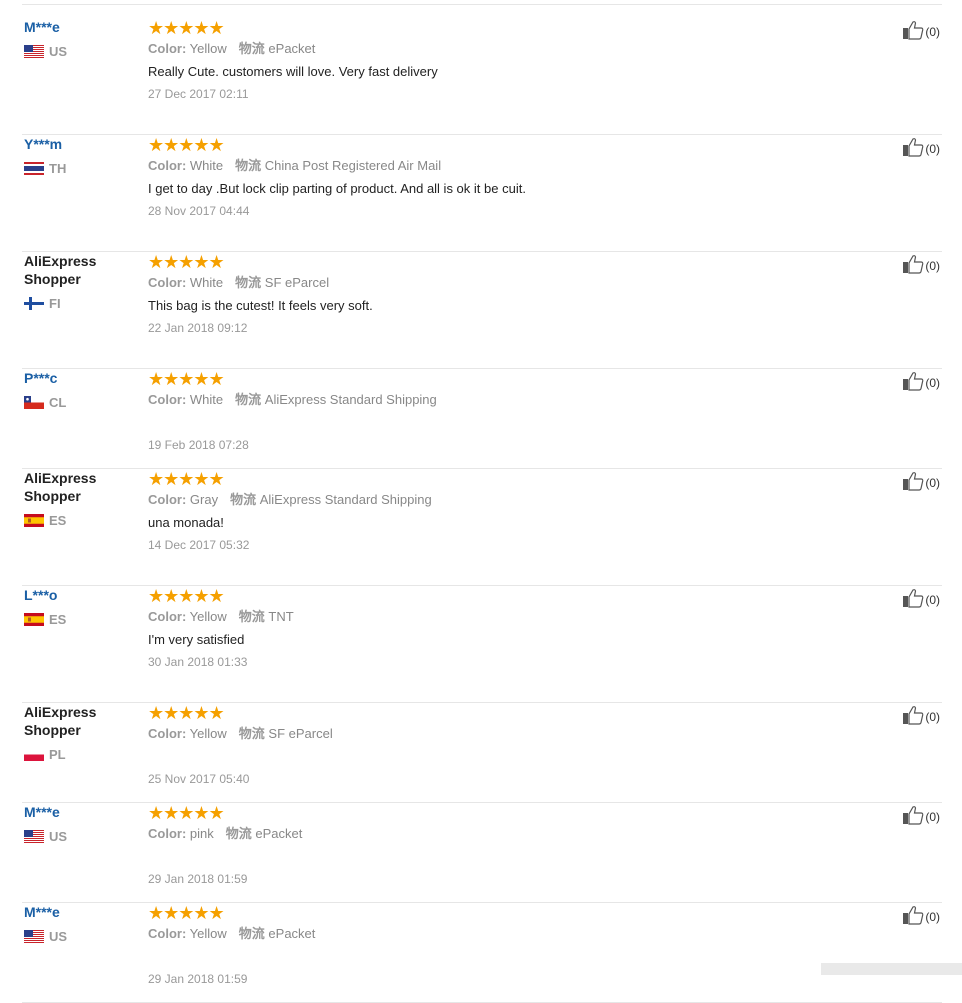  Describe the element at coordinates (508, 834) in the screenshot. I see `order-info: Color: pink 物流 ePacket` at that location.